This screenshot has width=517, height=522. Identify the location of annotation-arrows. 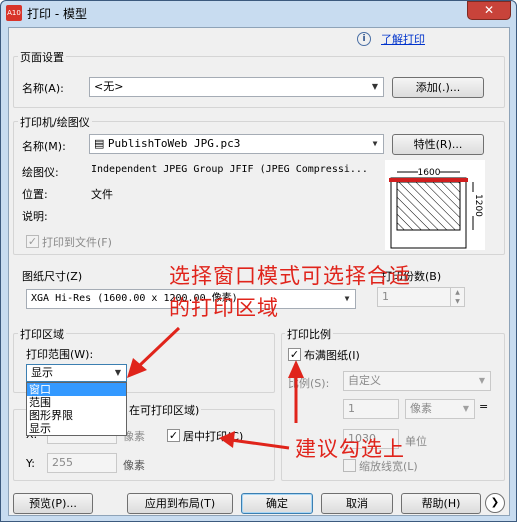
(215, 388).